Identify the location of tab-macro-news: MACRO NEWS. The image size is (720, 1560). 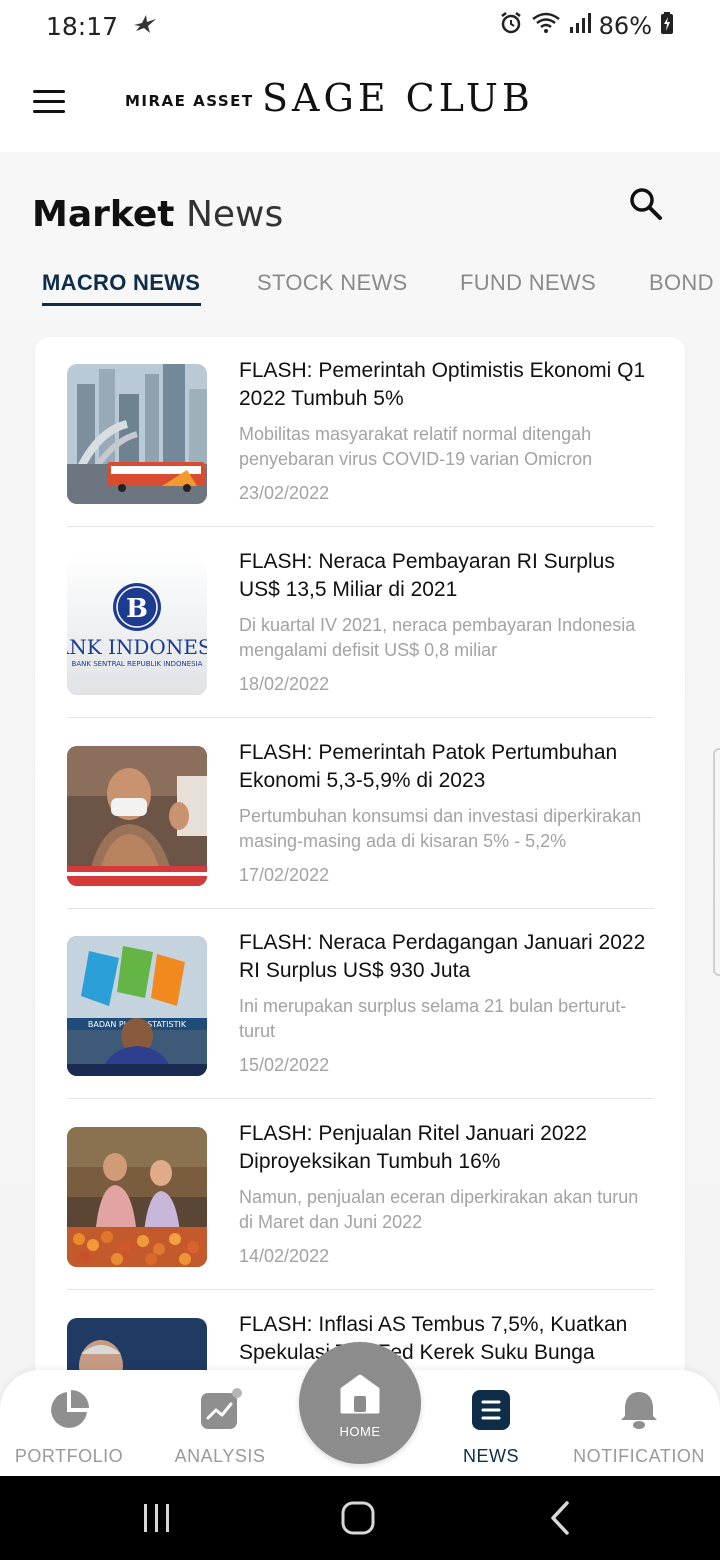
(121, 283).